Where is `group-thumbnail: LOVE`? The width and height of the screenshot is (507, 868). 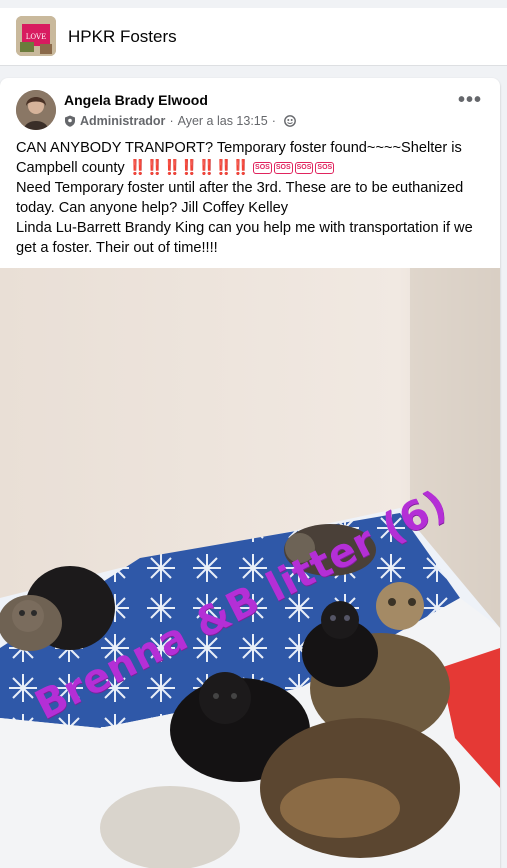 group-thumbnail: LOVE is located at coordinates (36, 36).